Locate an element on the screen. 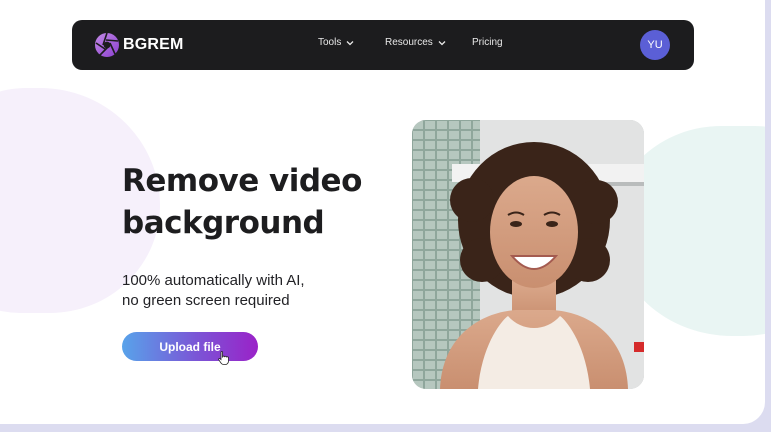 This screenshot has width=771, height=432. nav-item-resources: Resources is located at coordinates (415, 42).